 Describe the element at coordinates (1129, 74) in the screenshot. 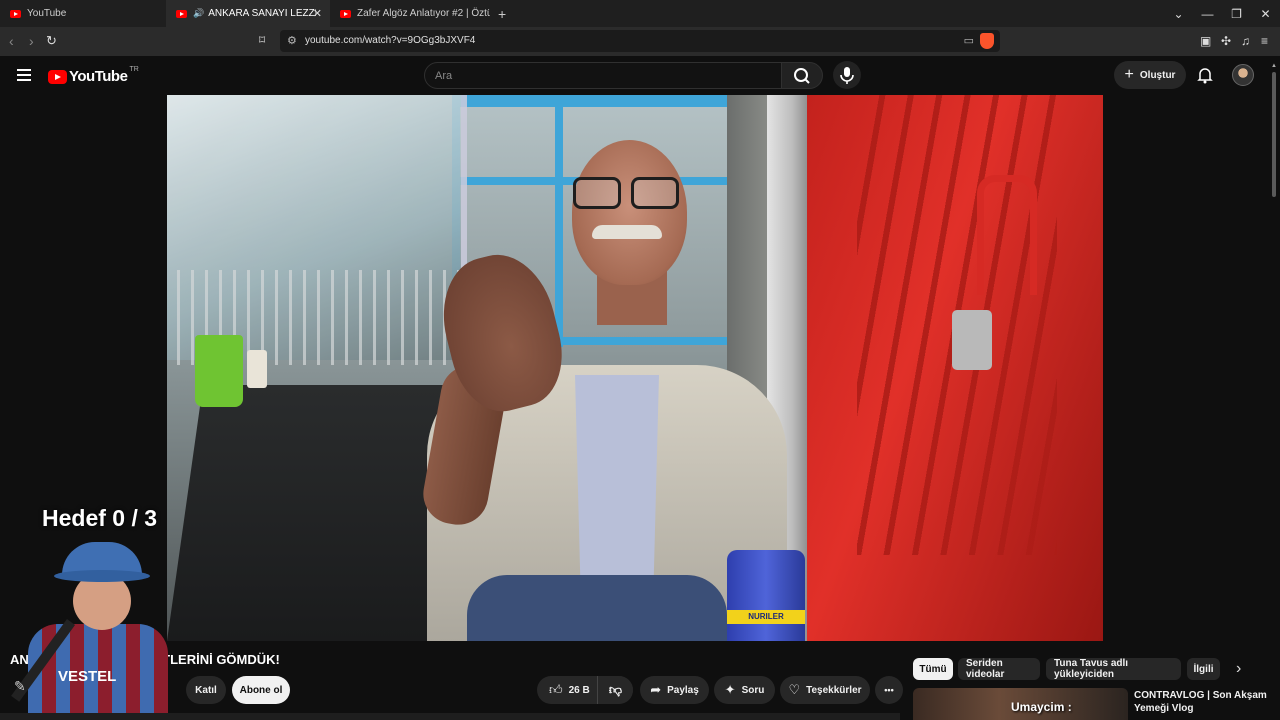

I see `plus-icon: +` at that location.